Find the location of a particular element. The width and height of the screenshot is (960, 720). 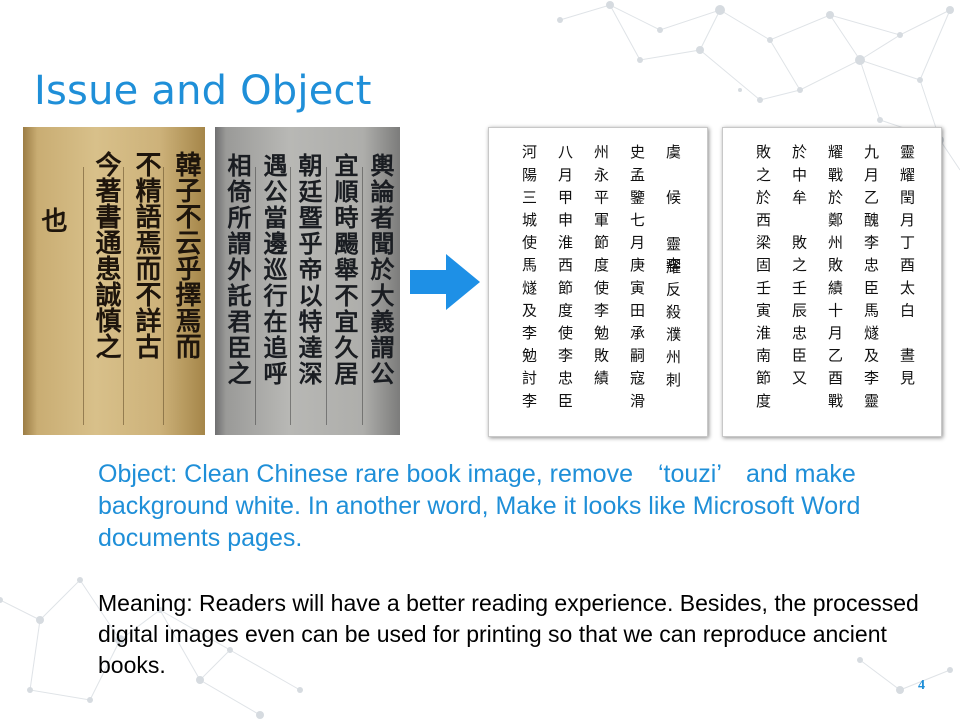

page-number: 4 is located at coordinates (921, 685).